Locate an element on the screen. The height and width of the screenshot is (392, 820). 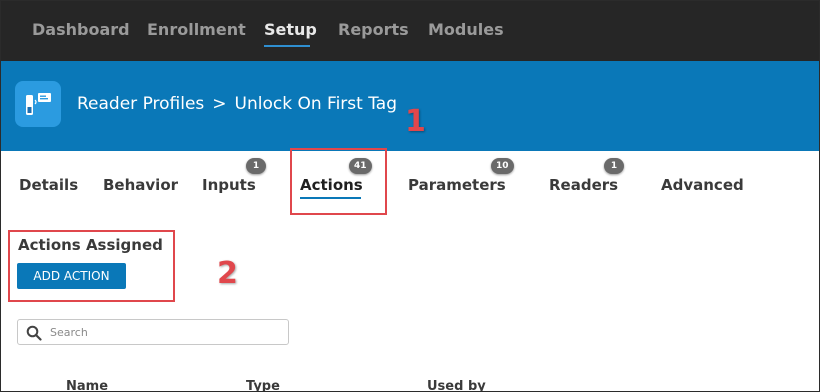
tab-parameters: Parameters is located at coordinates (457, 185).